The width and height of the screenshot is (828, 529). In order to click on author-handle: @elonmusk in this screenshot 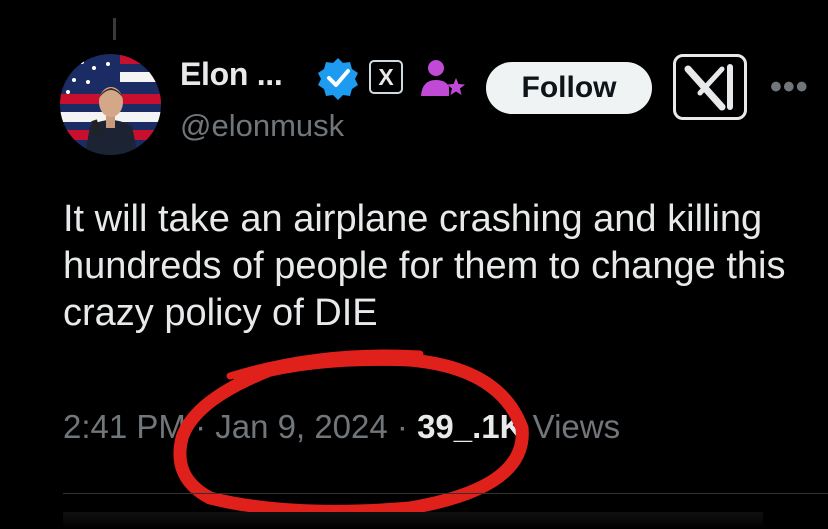, I will do `click(262, 126)`.